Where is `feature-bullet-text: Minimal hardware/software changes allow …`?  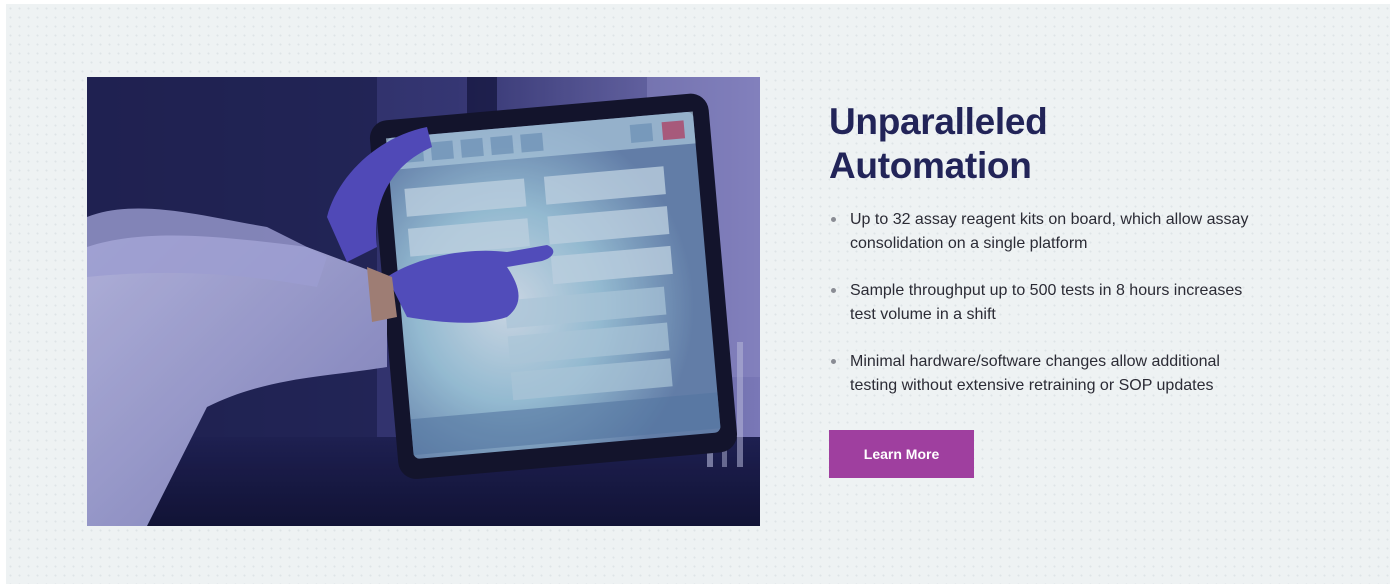 feature-bullet-text: Minimal hardware/software changes allow … is located at coordinates (1035, 373).